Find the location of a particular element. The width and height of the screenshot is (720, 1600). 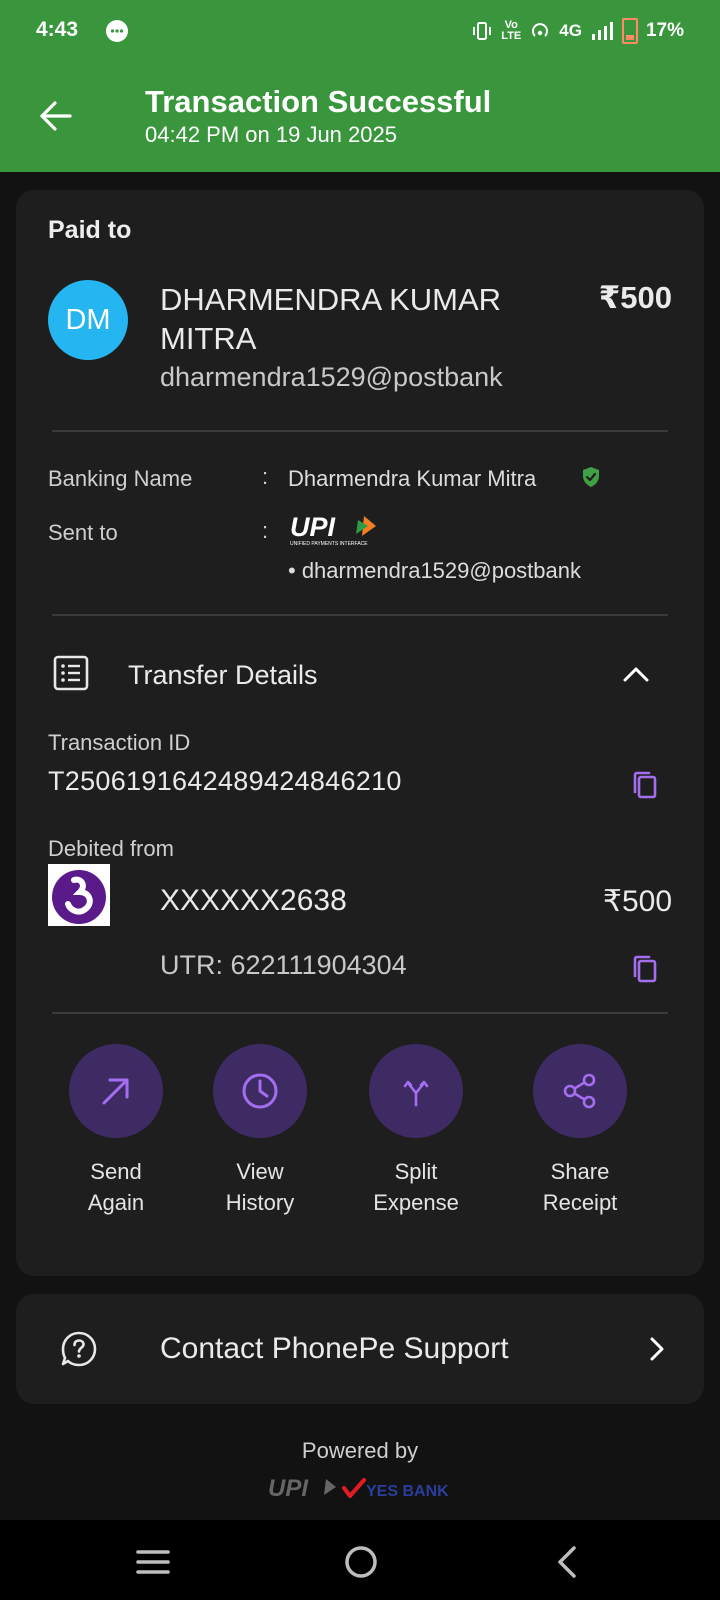

message-notification-icon is located at coordinates (117, 31).